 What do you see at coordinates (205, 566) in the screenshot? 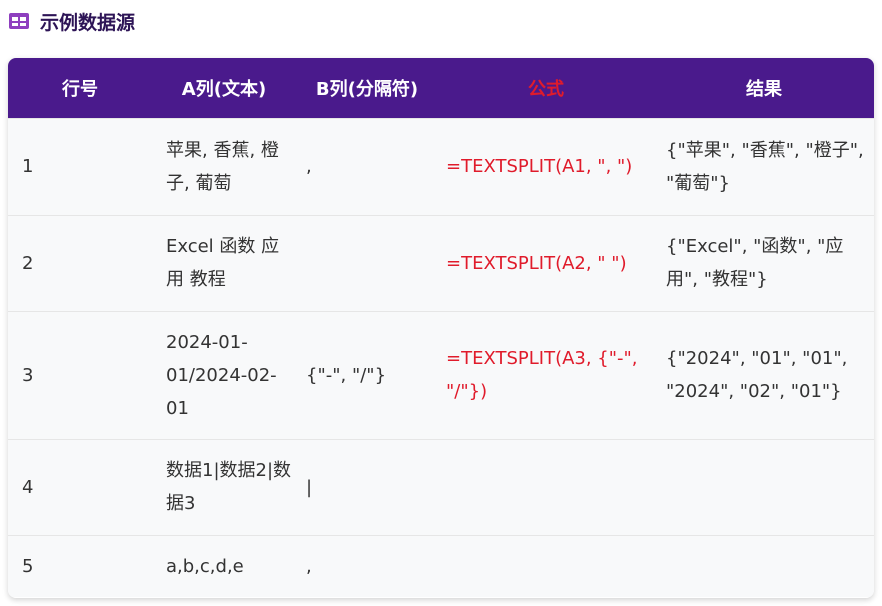
I see `text-cell: a,b,c,d,e` at bounding box center [205, 566].